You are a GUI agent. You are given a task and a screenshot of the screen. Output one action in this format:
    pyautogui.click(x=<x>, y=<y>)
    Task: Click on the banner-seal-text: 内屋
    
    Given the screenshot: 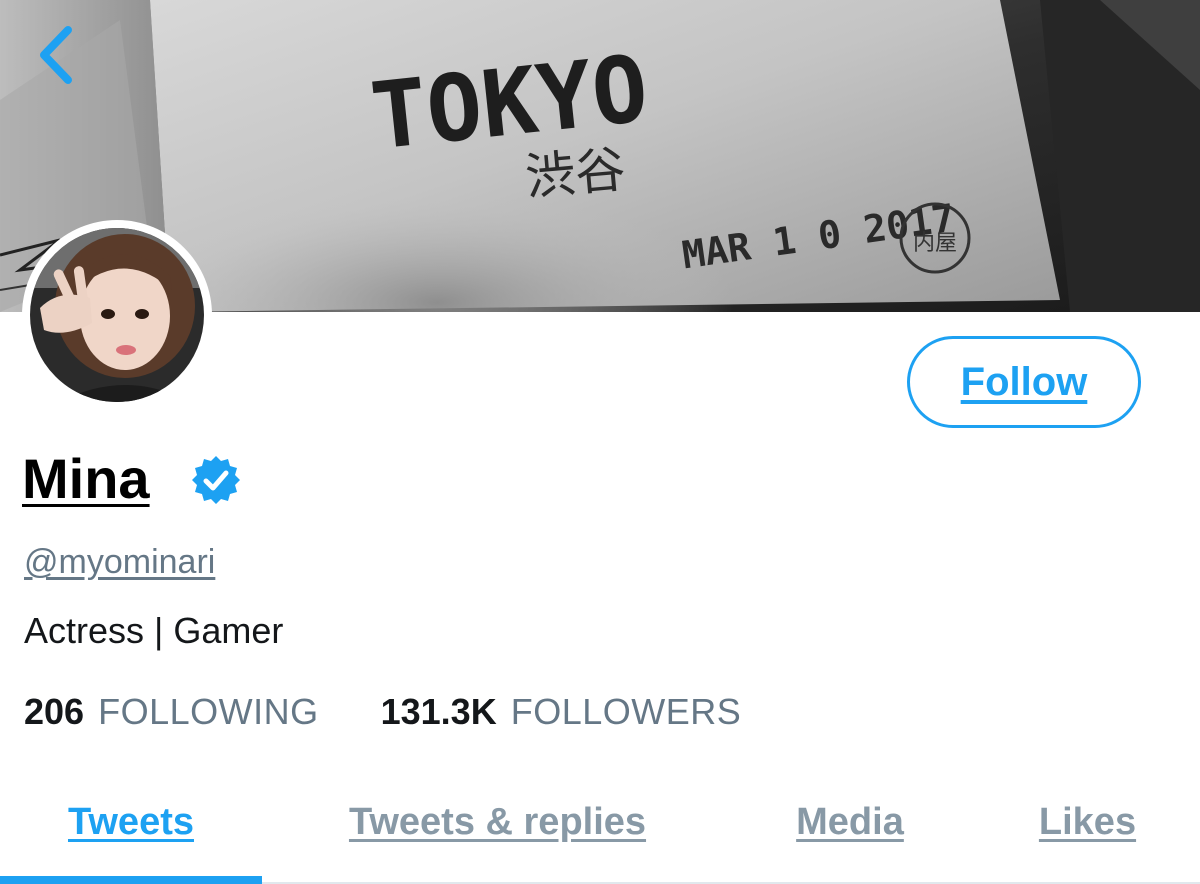 What is the action you would take?
    pyautogui.click(x=935, y=243)
    